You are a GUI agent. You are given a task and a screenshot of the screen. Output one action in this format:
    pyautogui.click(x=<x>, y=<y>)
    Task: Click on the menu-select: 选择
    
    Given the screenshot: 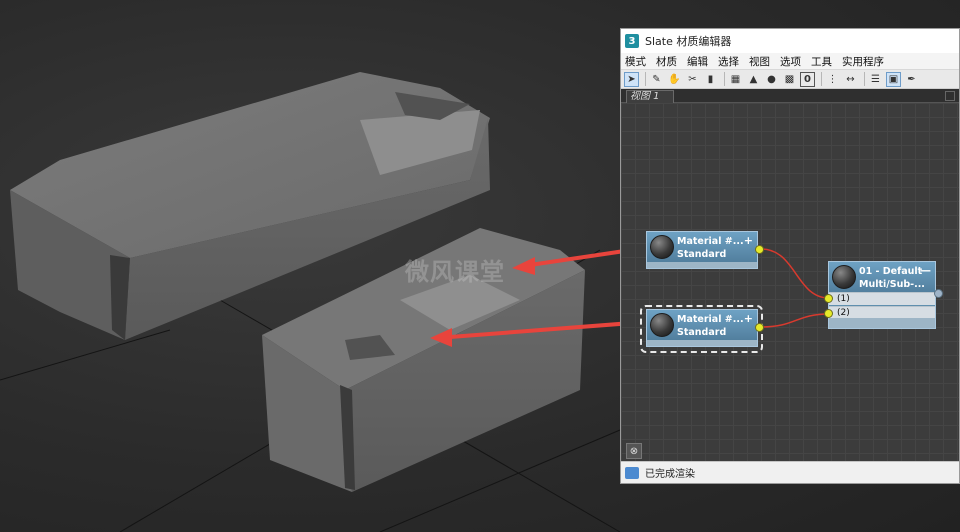 What is the action you would take?
    pyautogui.click(x=728, y=61)
    